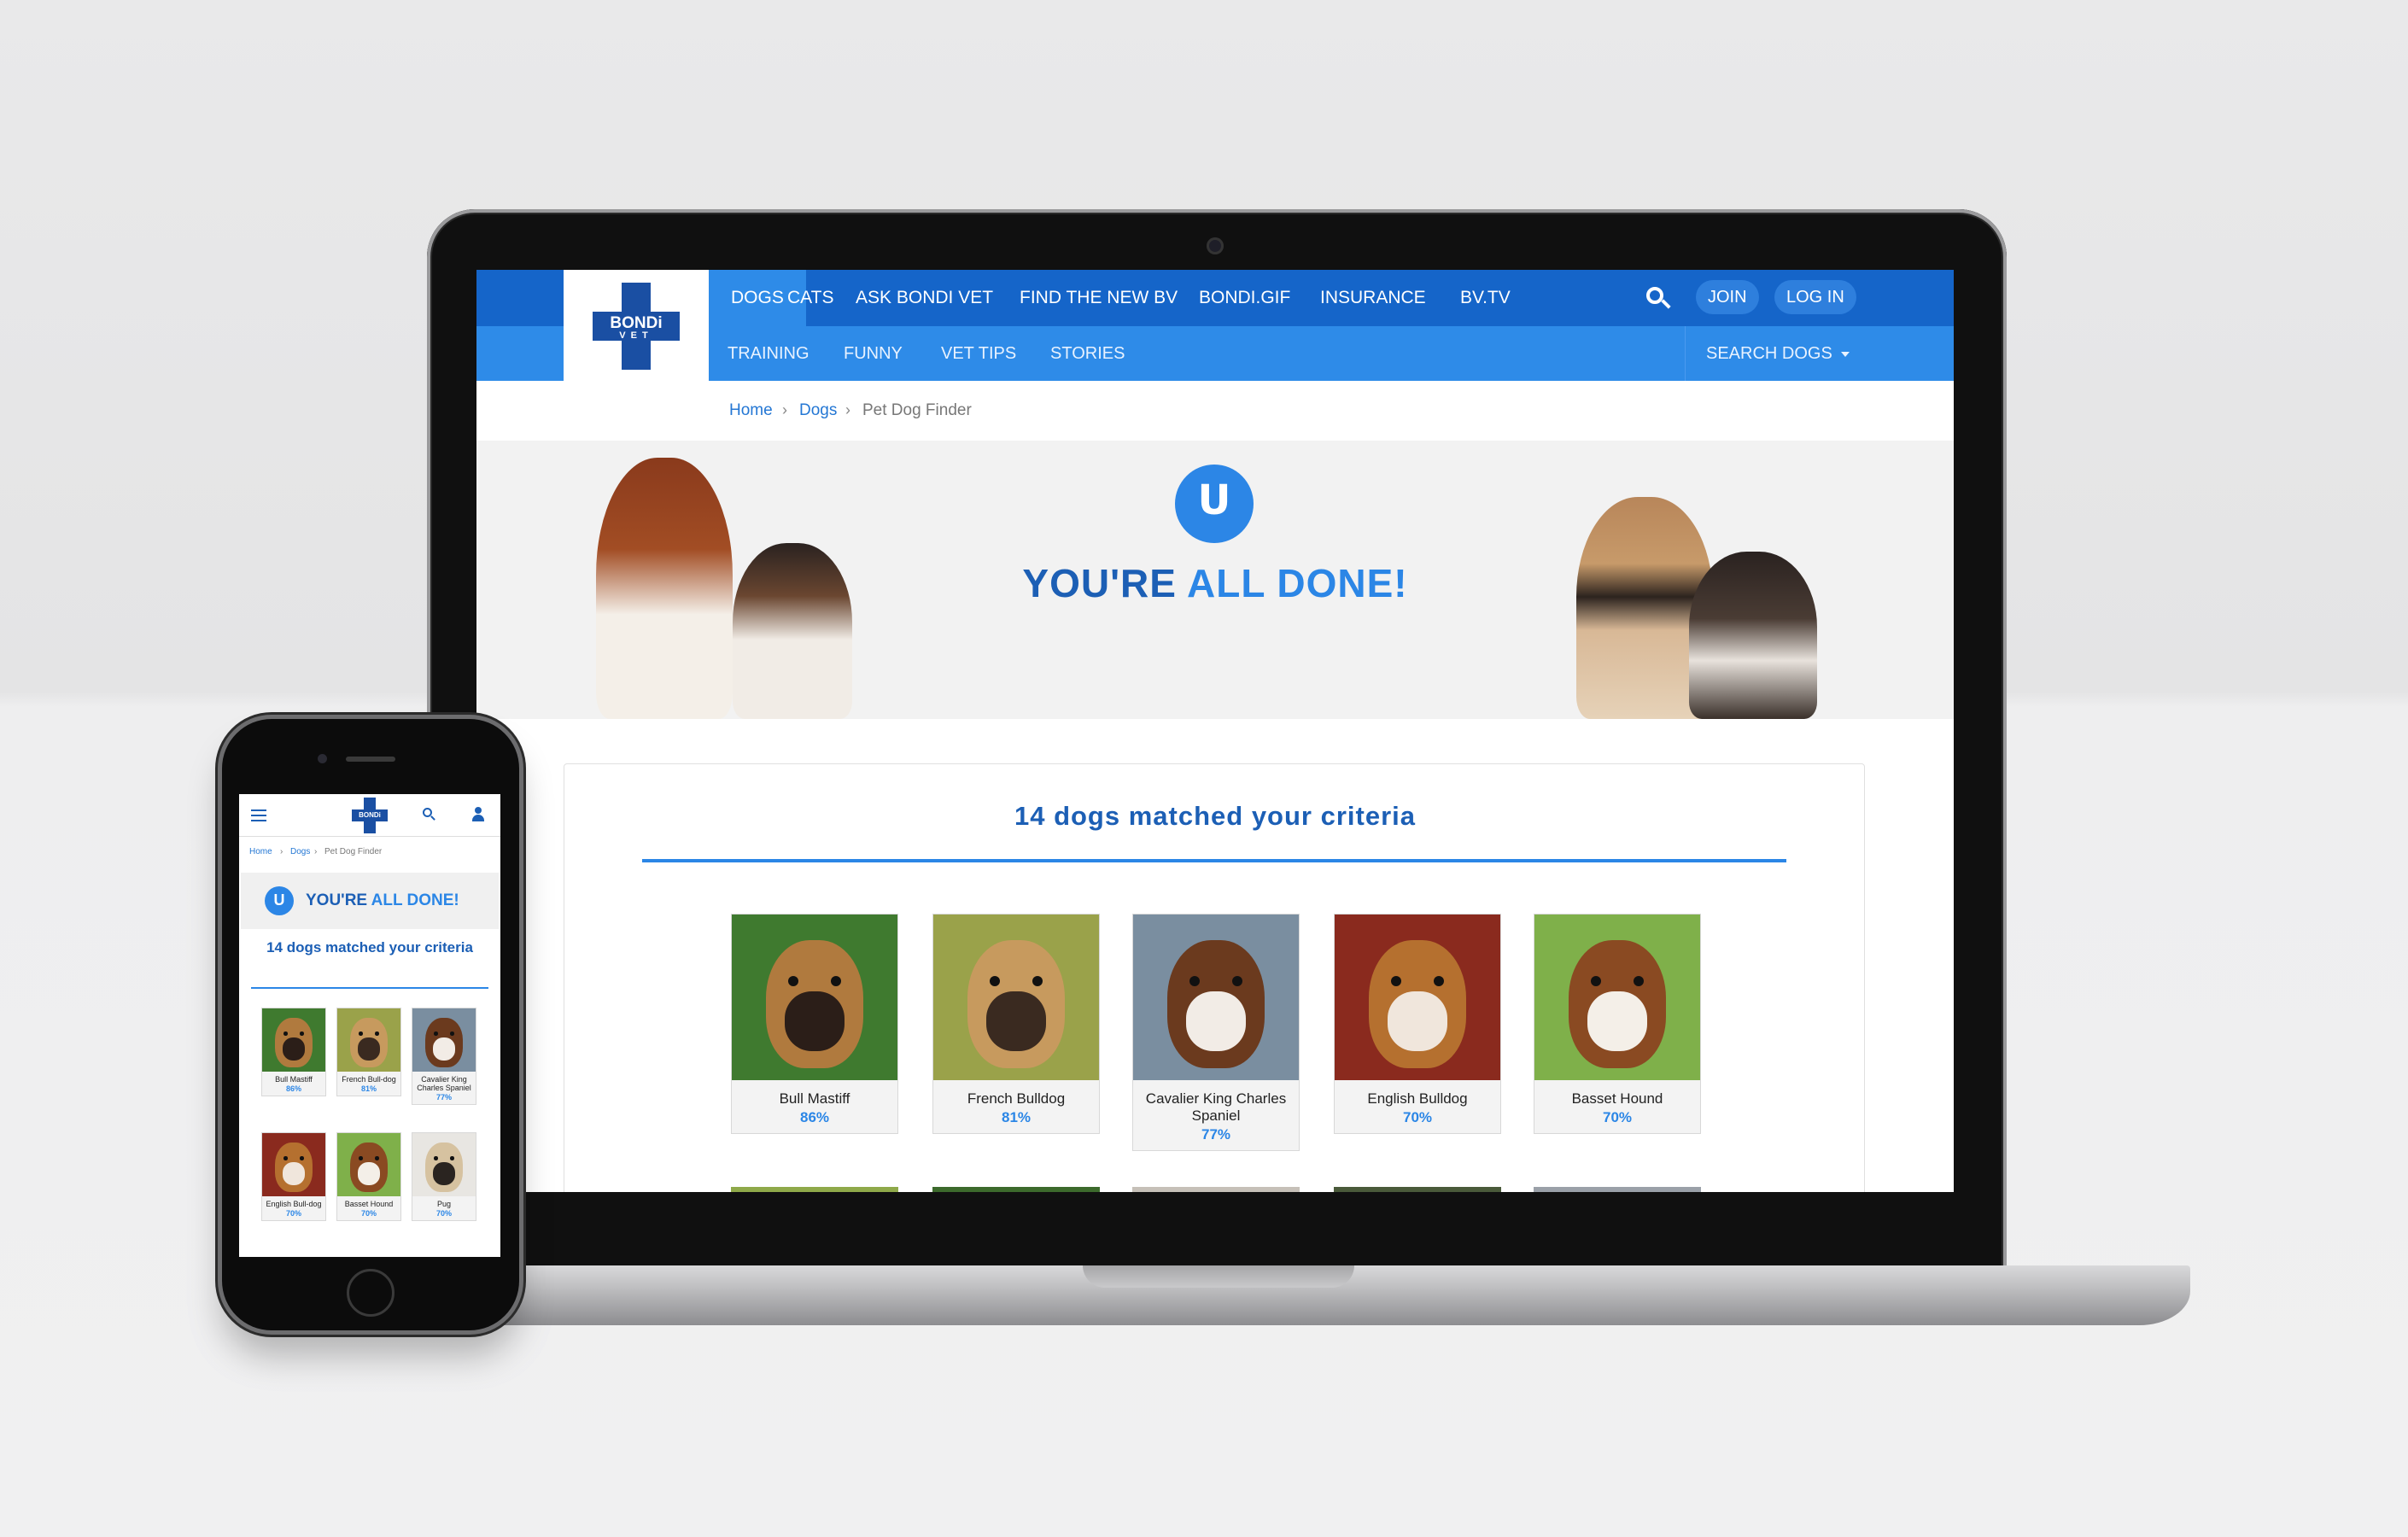 This screenshot has height=1537, width=2408. Describe the element at coordinates (636, 326) in the screenshot. I see `site-logo: BONDi VET` at that location.